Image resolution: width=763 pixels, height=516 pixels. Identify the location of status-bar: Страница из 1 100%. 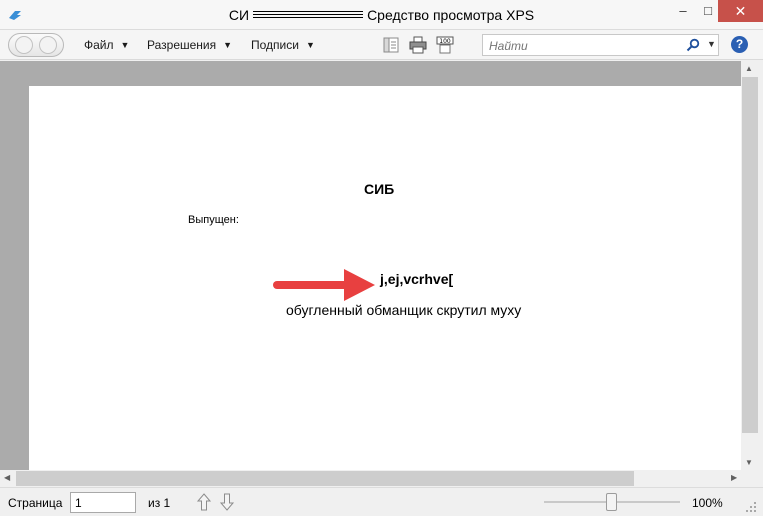
(381, 501).